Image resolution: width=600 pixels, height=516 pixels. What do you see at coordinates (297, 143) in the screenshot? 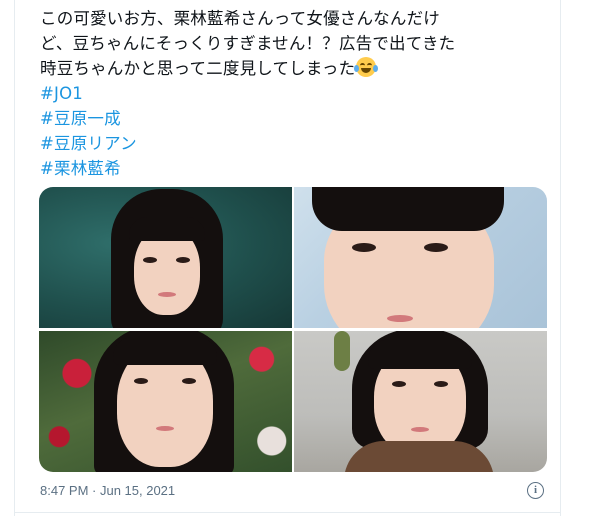
I see `hashtag-mamehara-rian: #豆原リアン` at bounding box center [297, 143].